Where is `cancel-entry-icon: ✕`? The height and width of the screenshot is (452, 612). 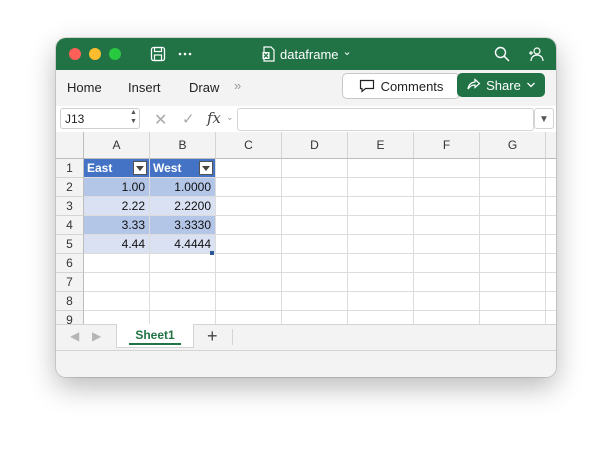
cancel-entry-icon: ✕ is located at coordinates (160, 120).